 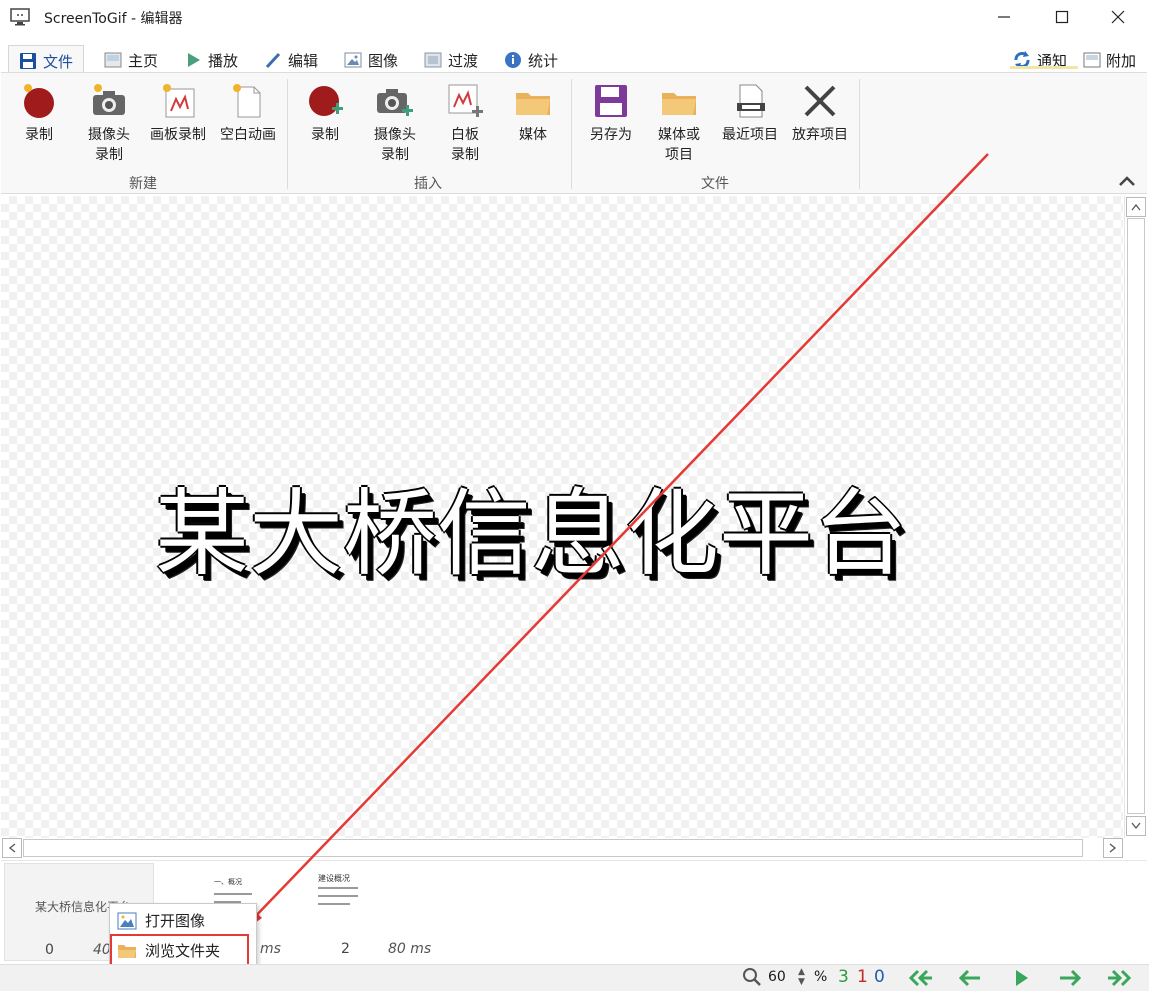 I want to click on right-arrow-icon, so click(x=1071, y=978).